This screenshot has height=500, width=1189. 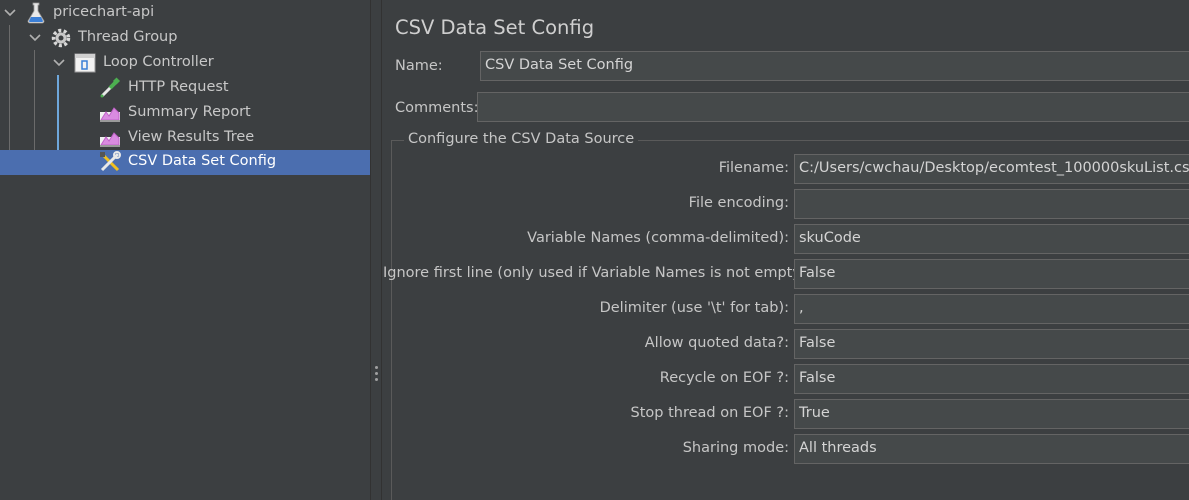 I want to click on tree-item-loop-controller: Loop Controller, so click(x=185, y=63).